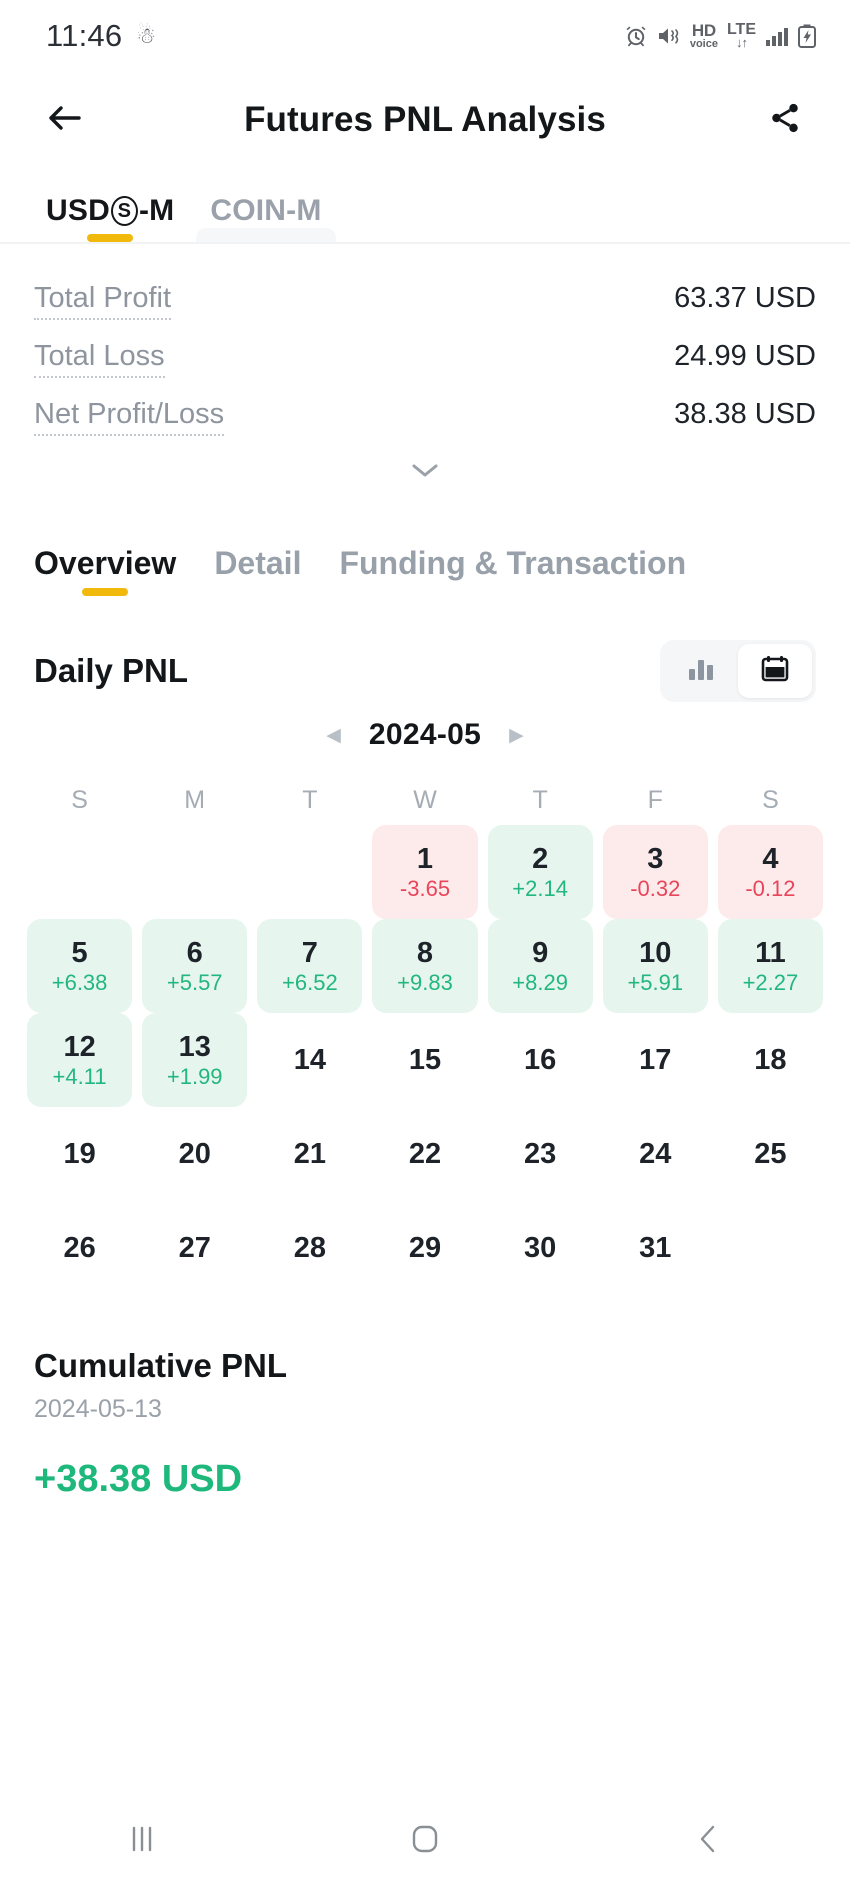 This screenshot has height=1889, width=850. Describe the element at coordinates (79, 1076) in the screenshot. I see `calendar-day-pnl: +4.11` at that location.